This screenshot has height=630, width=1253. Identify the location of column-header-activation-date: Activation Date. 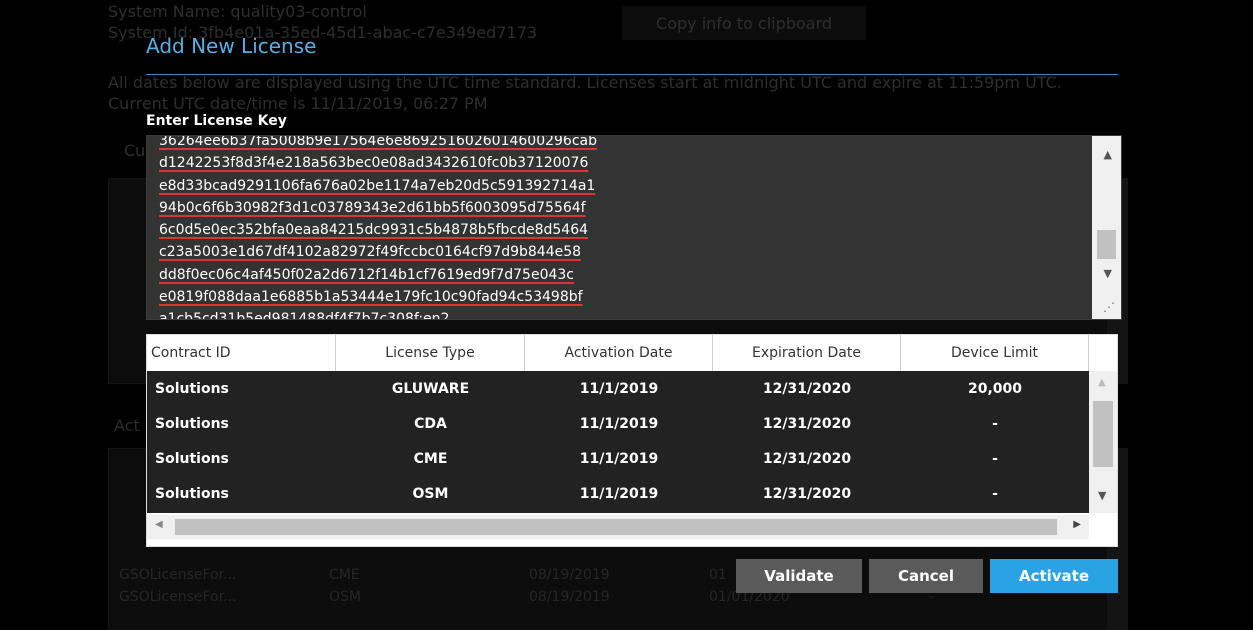
(619, 353).